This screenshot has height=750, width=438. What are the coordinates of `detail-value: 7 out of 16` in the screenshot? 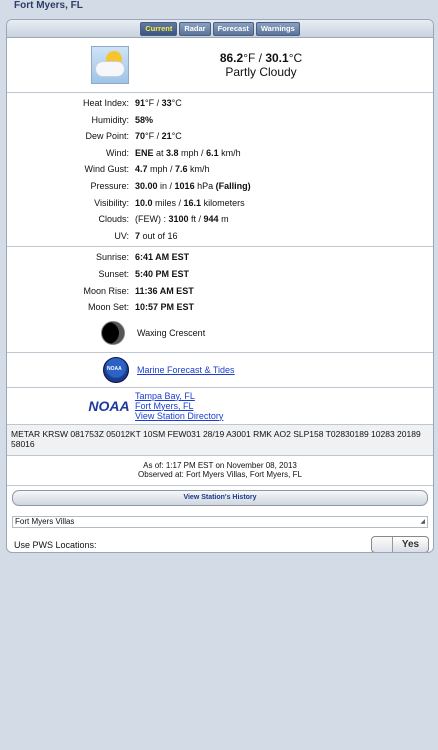 It's located at (156, 235).